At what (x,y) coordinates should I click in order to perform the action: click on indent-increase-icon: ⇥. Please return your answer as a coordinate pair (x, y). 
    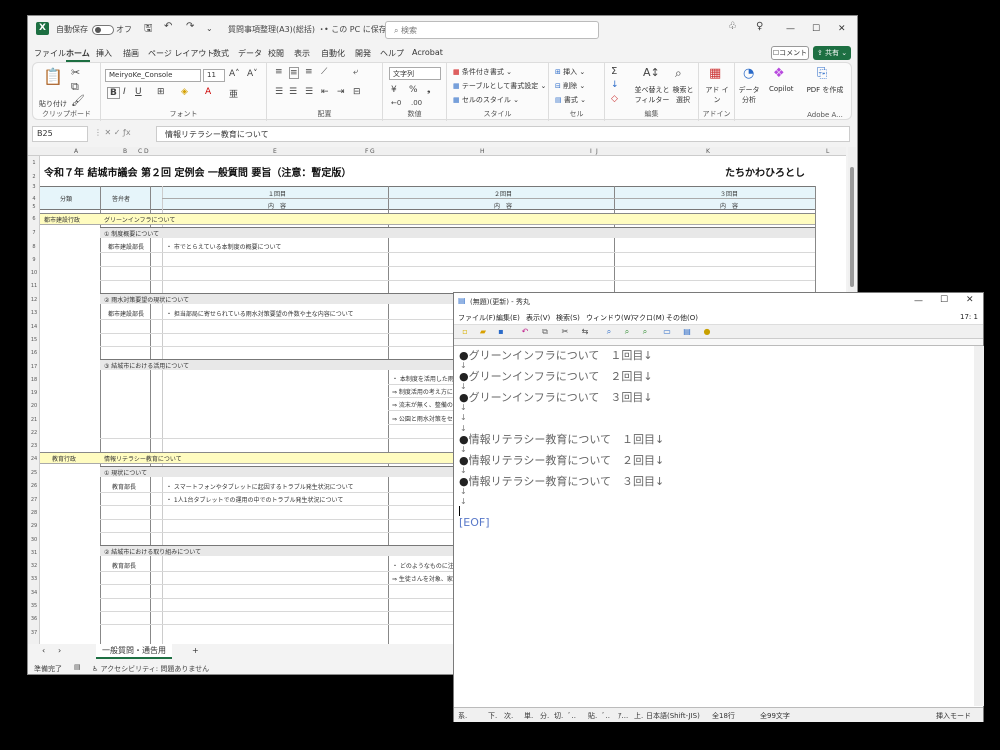
    Looking at the image, I should click on (341, 92).